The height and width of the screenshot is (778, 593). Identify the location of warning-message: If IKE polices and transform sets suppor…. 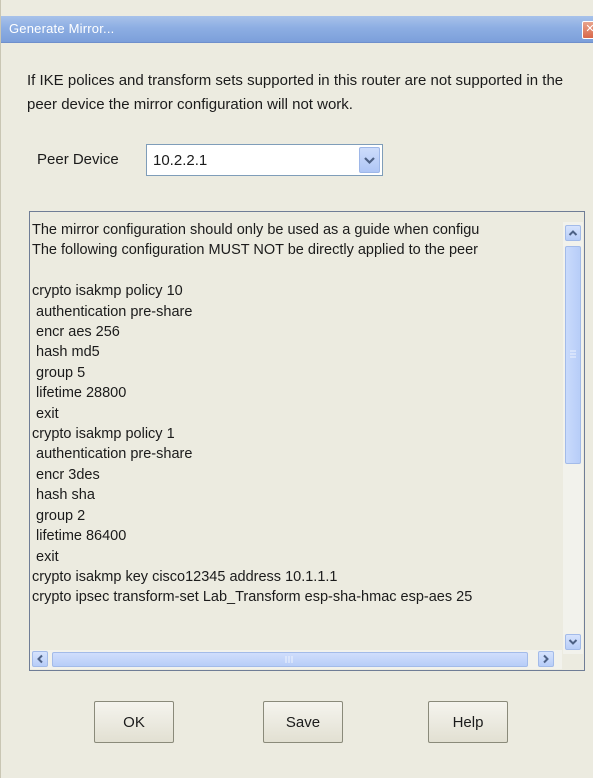
(295, 92).